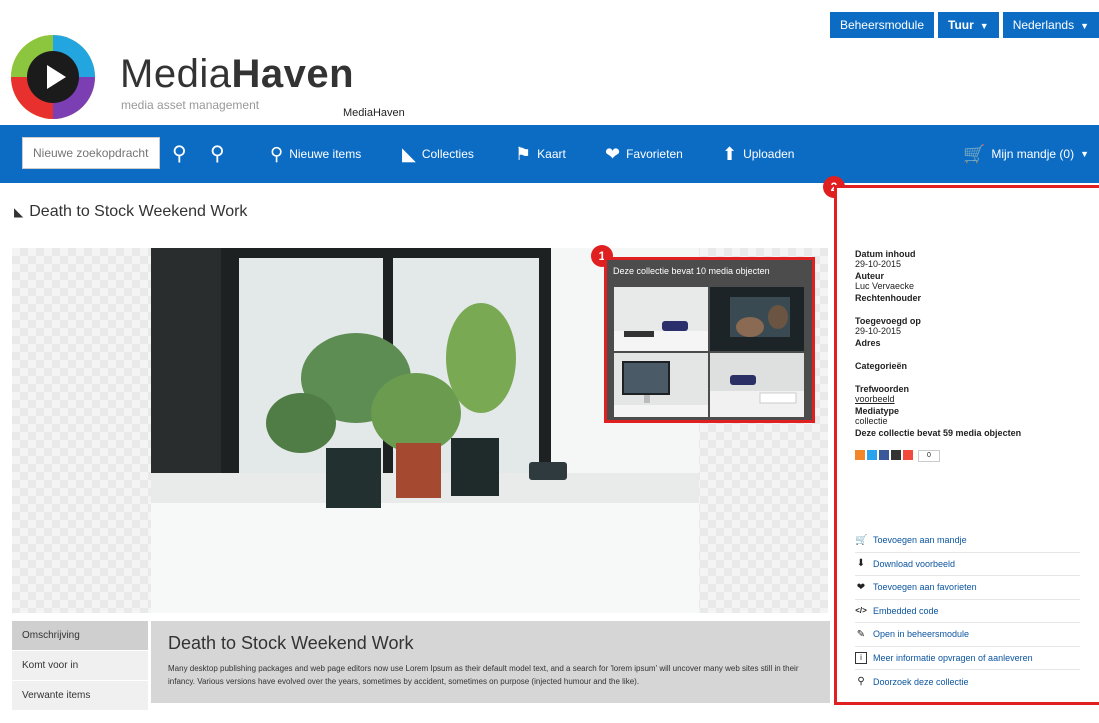  Describe the element at coordinates (190, 105) in the screenshot. I see `brand-tagline: media asset management` at that location.